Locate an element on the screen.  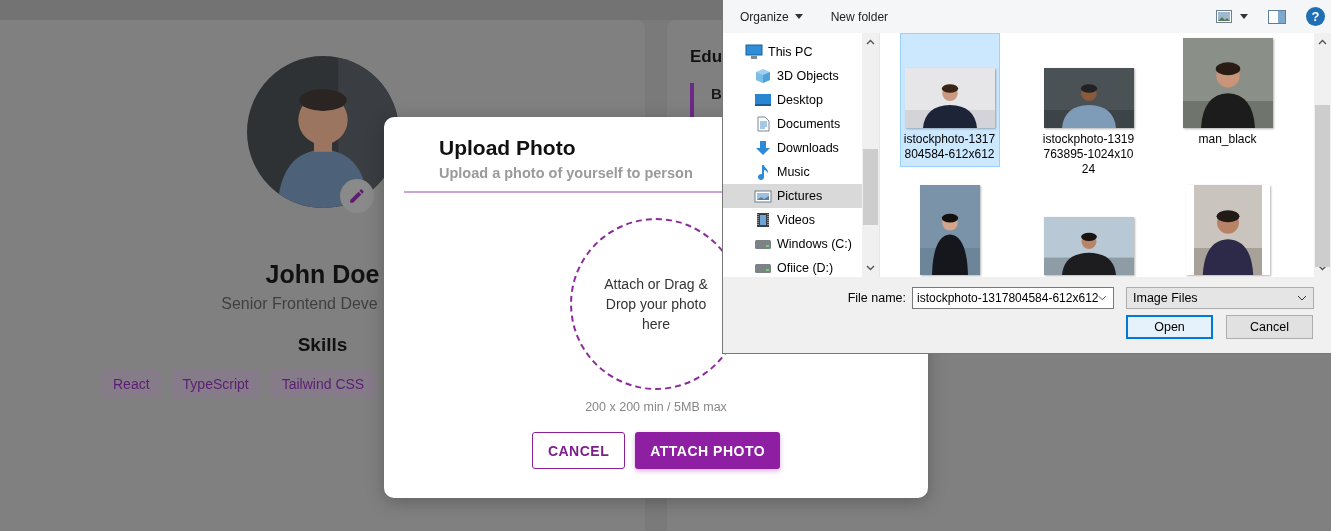
computer-icon is located at coordinates (754, 52).